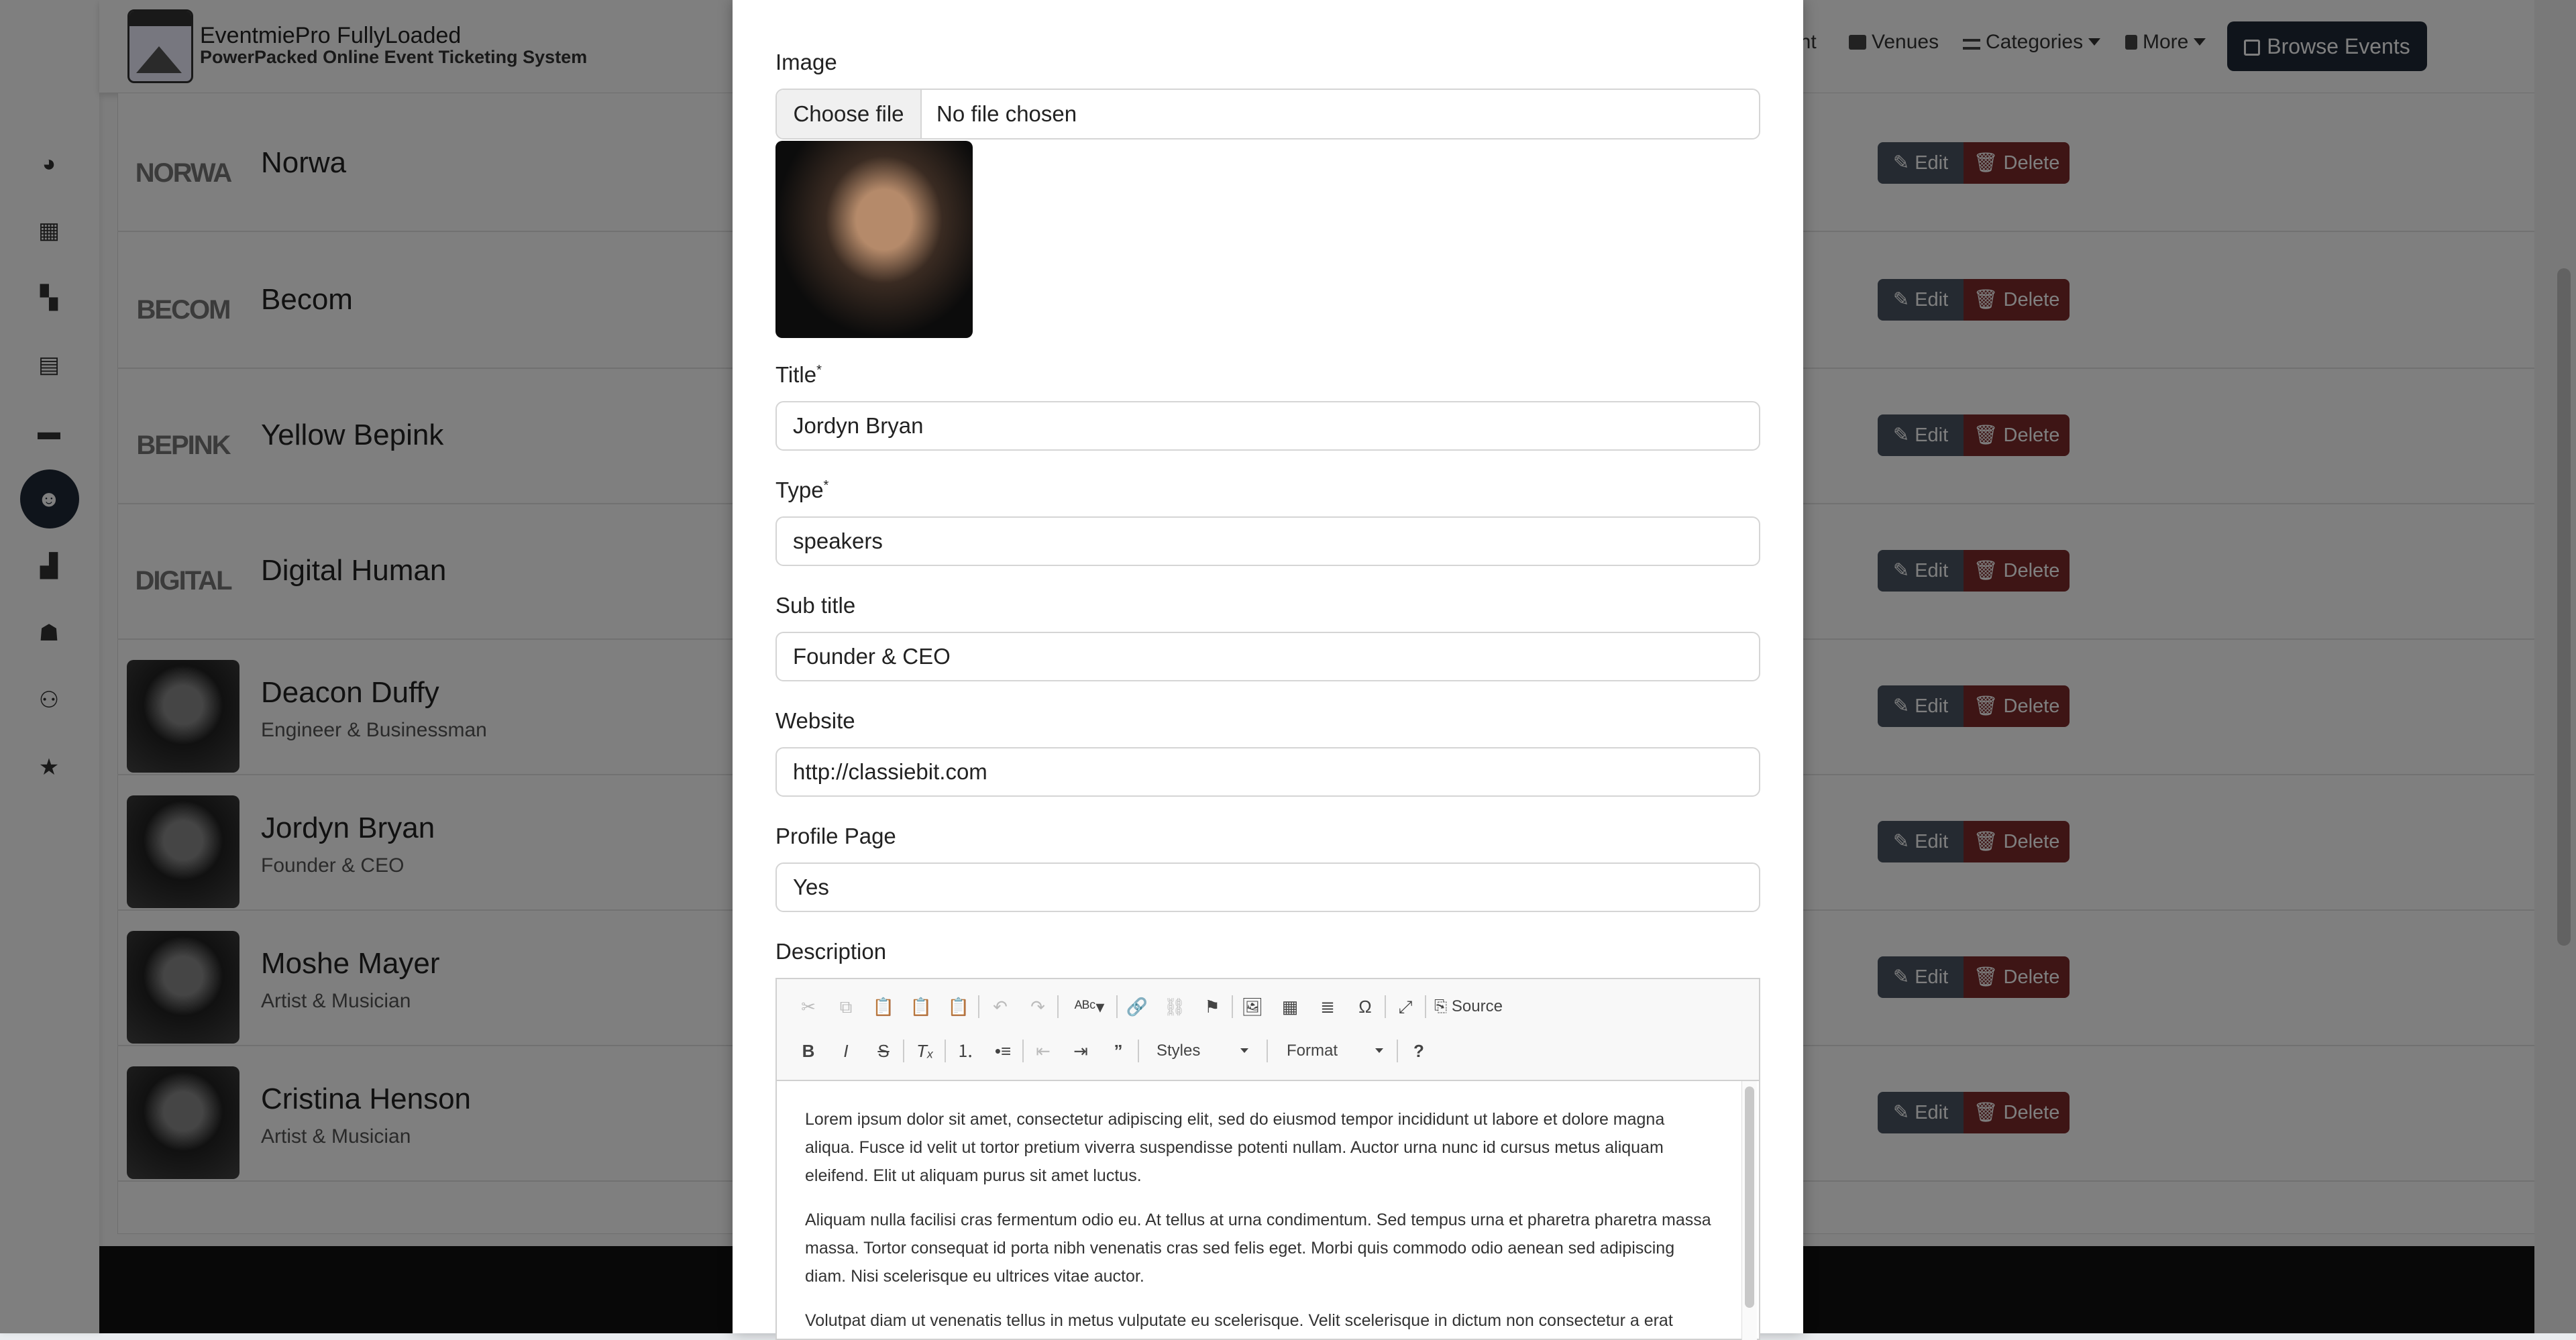  Describe the element at coordinates (921, 1006) in the screenshot. I see `paste-text-icon: 📋` at that location.